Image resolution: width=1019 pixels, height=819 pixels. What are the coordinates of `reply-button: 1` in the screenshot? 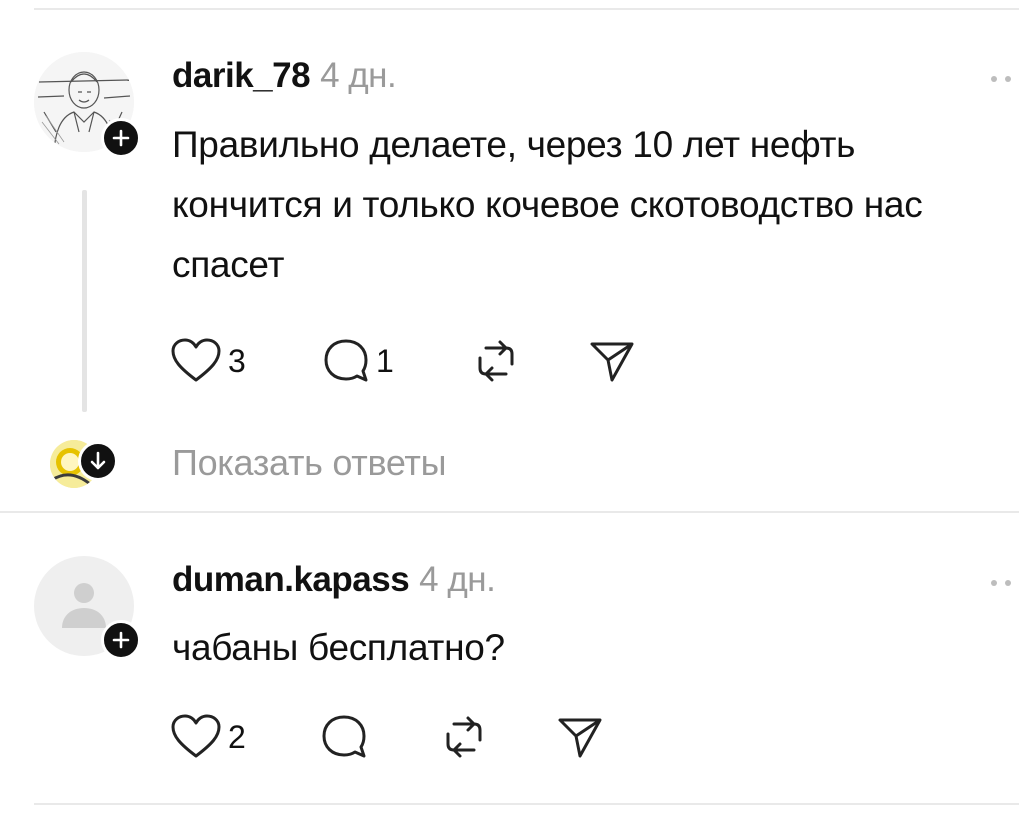 It's located at (358, 361).